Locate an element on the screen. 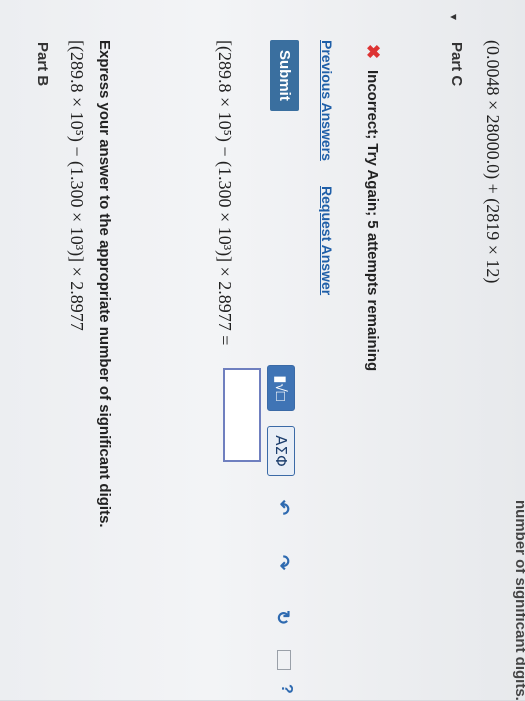 The image size is (525, 701). keyboard-icon is located at coordinates (284, 660).